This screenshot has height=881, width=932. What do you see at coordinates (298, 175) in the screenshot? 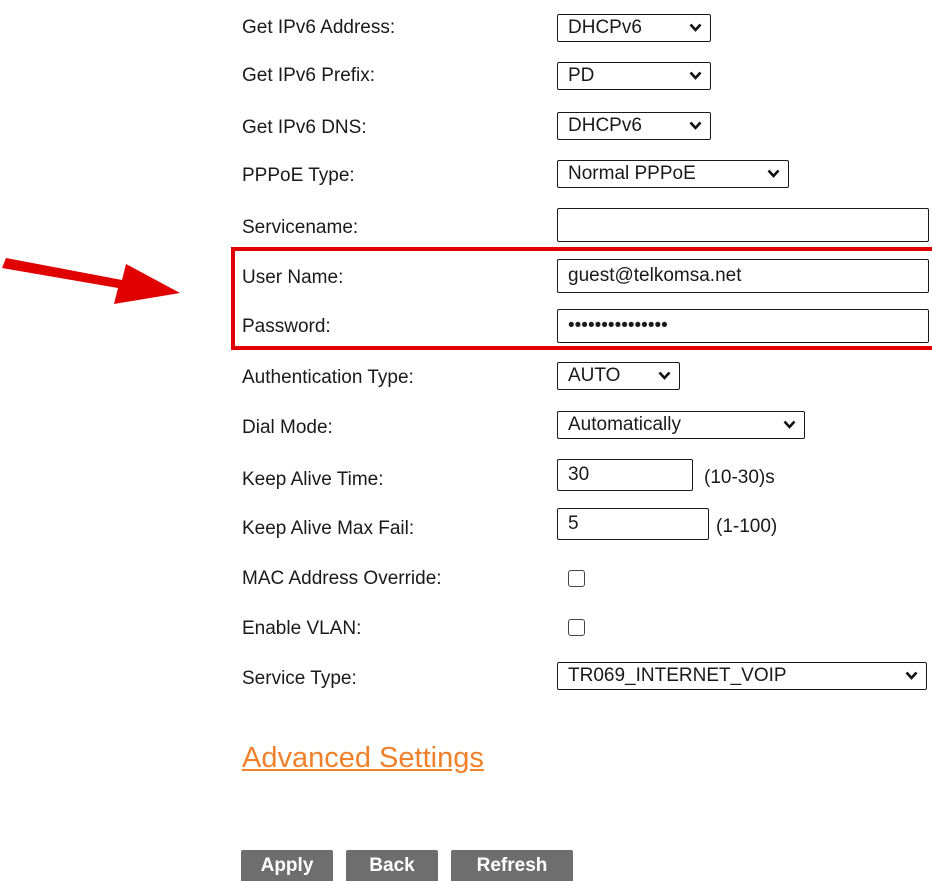
I see `pppoe-type-label: PPPoE Type:` at bounding box center [298, 175].